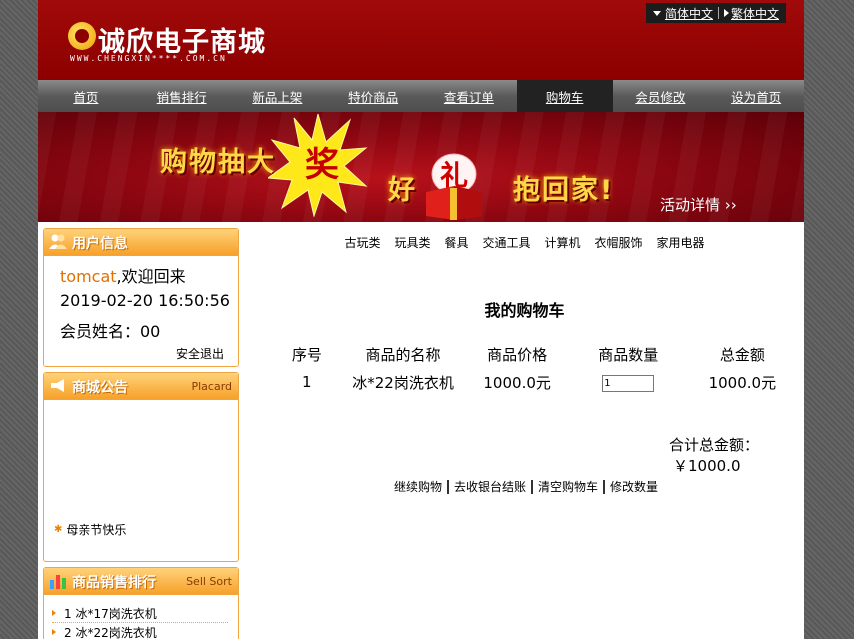 The width and height of the screenshot is (854, 639). What do you see at coordinates (563, 242) in the screenshot?
I see `category-computers: 计算机` at bounding box center [563, 242].